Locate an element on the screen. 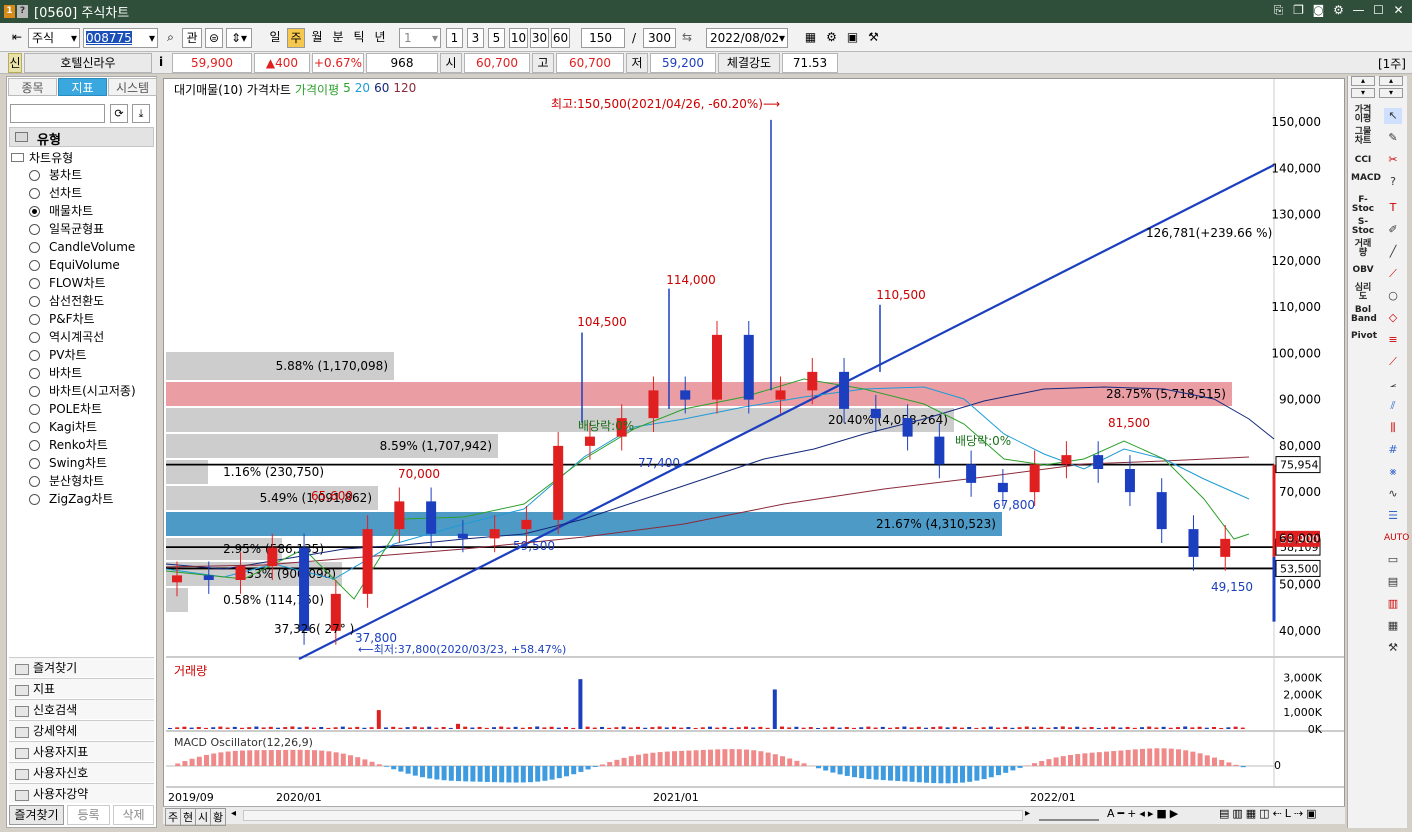  ind-f-stoc: F-Stoc is located at coordinates (1363, 205).